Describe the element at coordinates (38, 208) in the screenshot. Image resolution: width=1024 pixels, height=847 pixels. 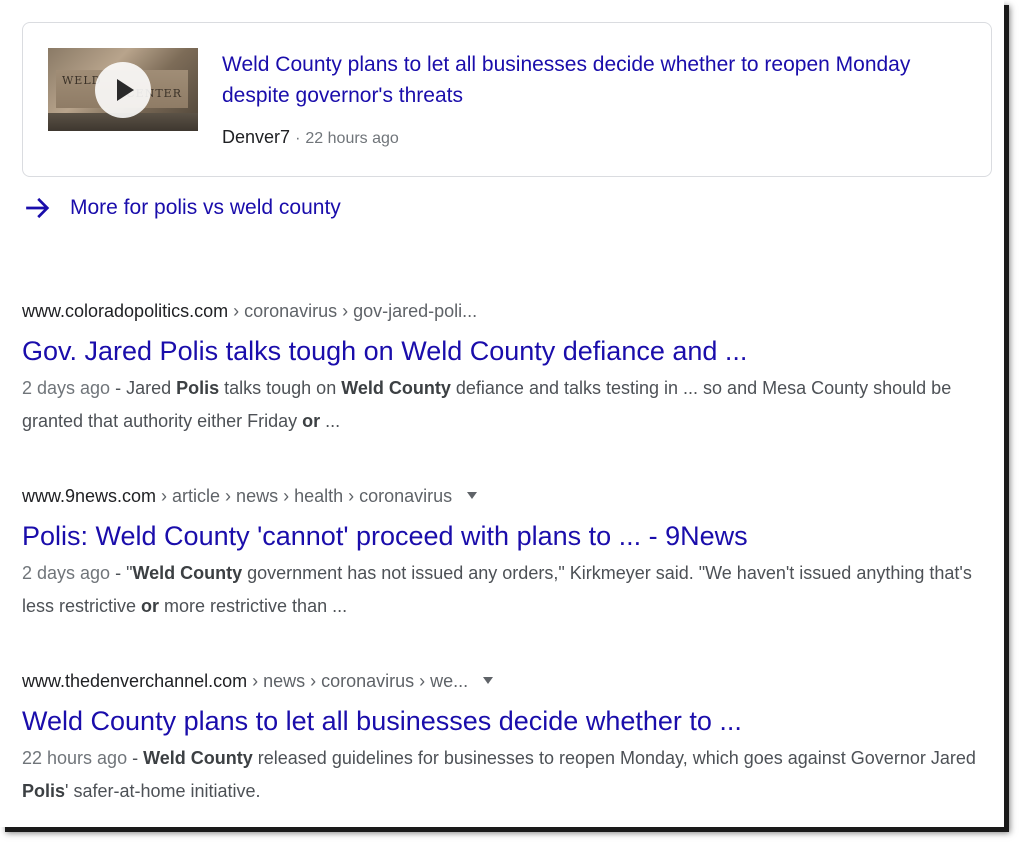
I see `arrow-right-icon` at that location.